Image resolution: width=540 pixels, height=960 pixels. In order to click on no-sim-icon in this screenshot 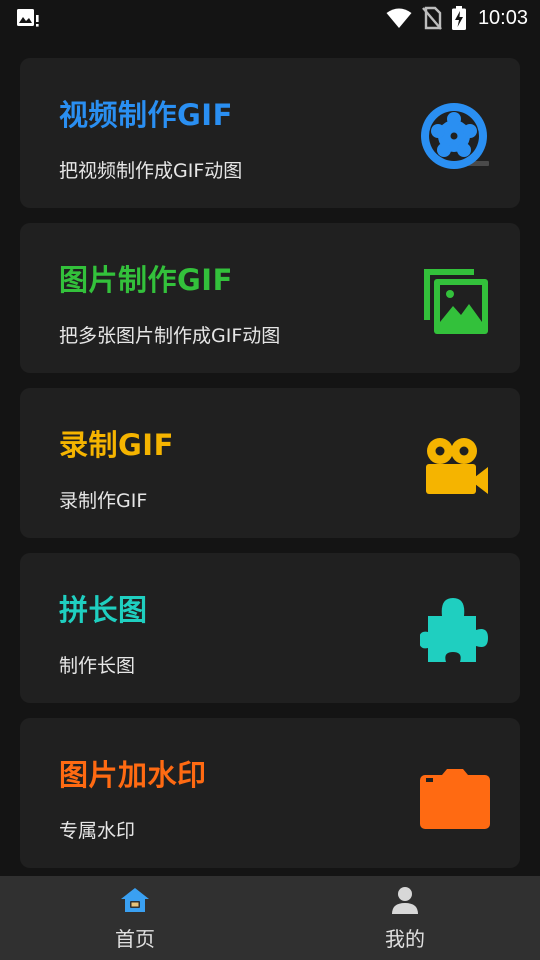, I will do `click(432, 18)`.